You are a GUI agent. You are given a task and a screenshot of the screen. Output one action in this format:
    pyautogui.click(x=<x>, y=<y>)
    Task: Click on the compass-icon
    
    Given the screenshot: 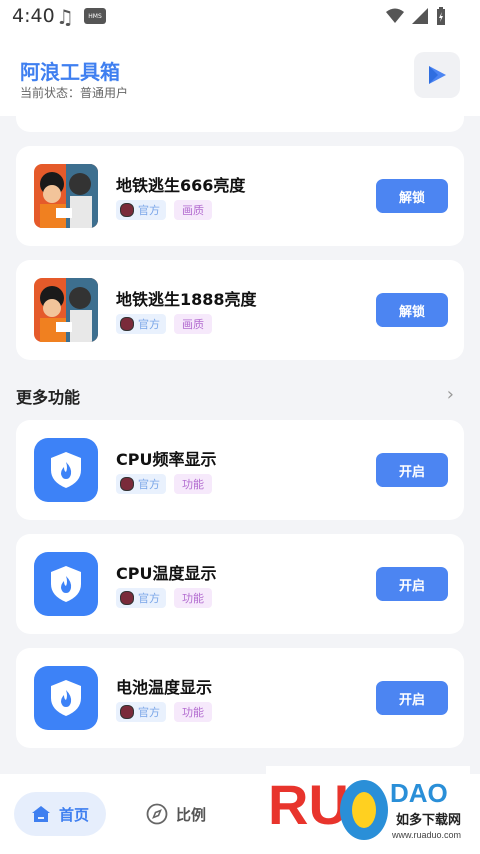 What is the action you would take?
    pyautogui.click(x=157, y=814)
    